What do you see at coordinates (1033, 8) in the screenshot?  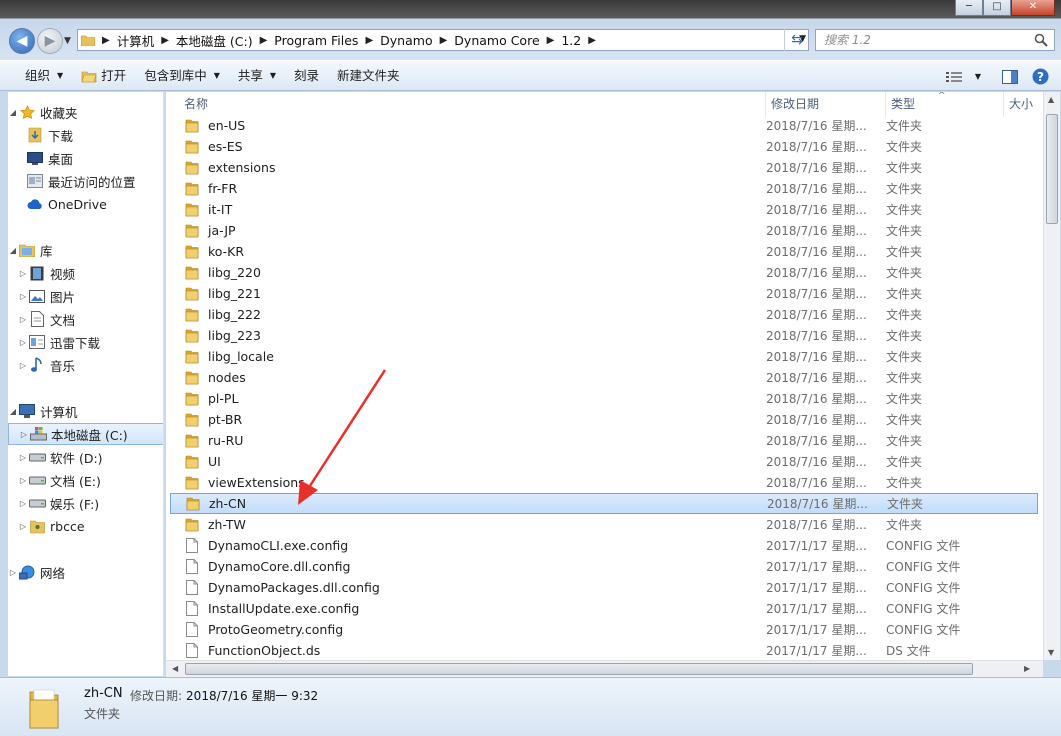 I see `close-button: ✕` at bounding box center [1033, 8].